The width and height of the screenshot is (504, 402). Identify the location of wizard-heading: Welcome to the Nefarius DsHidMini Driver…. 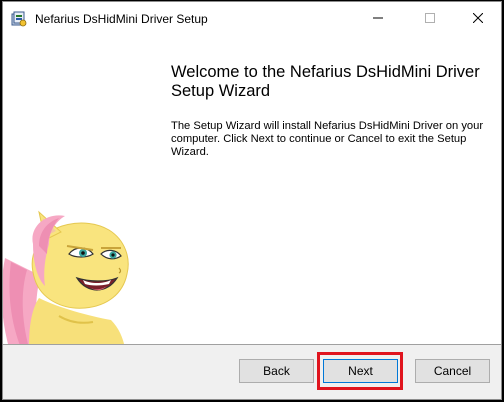
(325, 81).